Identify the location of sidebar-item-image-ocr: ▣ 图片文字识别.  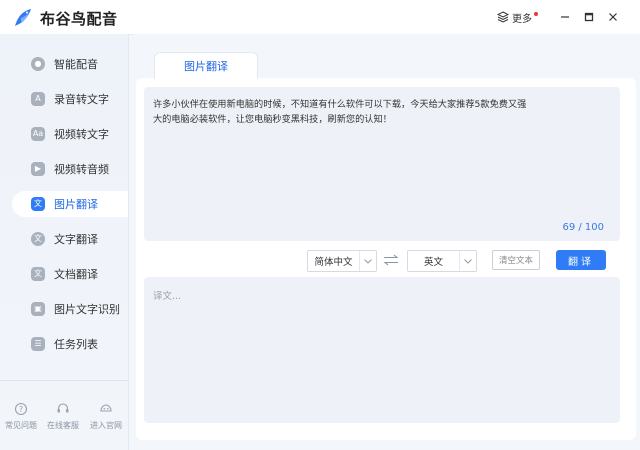
(70, 309).